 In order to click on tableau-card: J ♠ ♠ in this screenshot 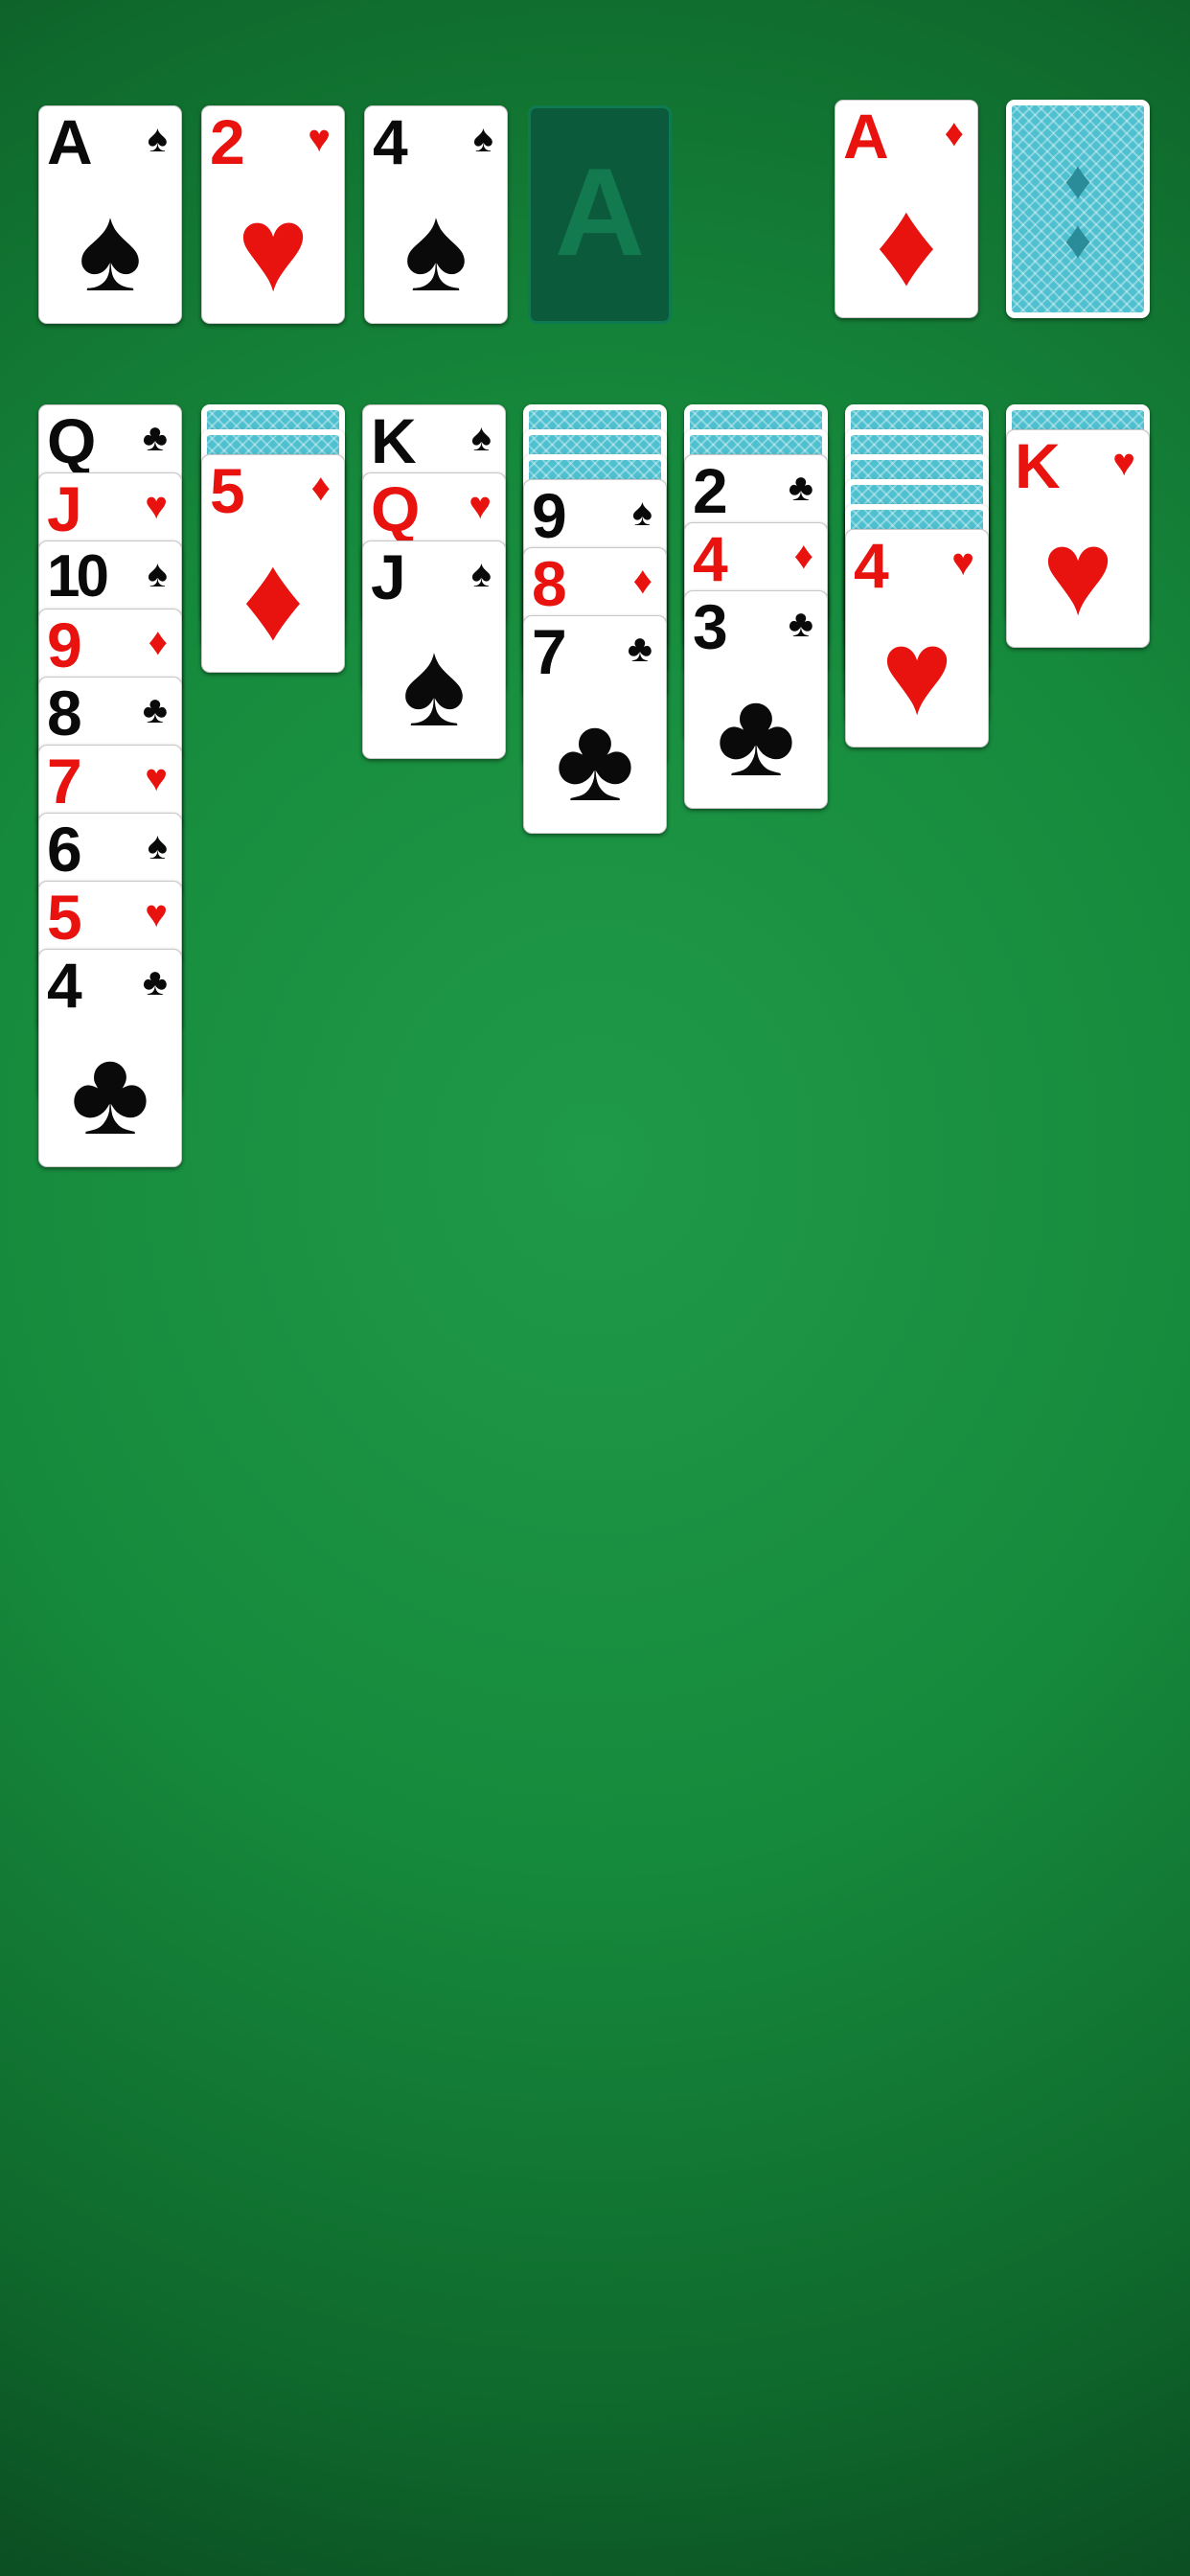, I will do `click(434, 649)`.